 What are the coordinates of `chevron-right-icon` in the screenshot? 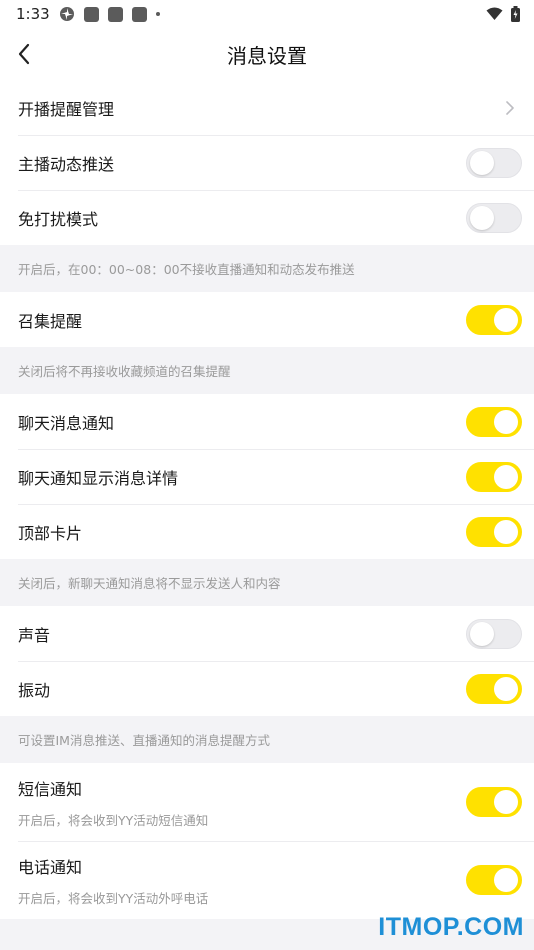 It's located at (510, 107).